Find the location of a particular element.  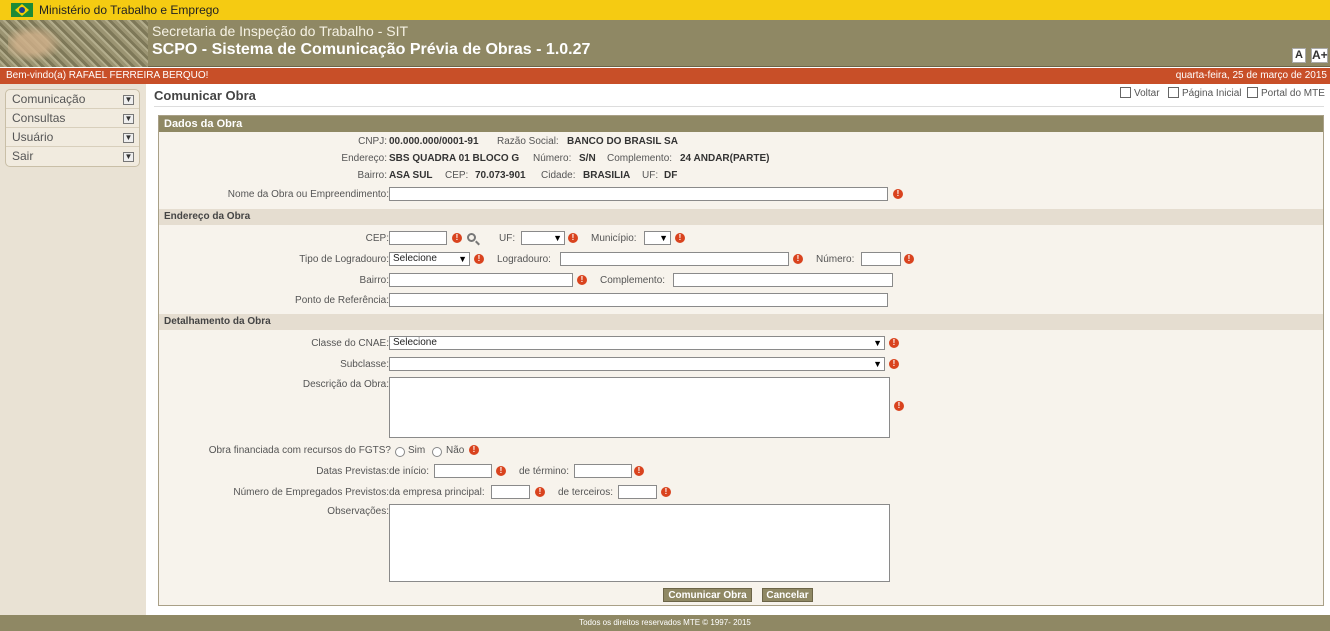

razao-label: Razão Social: is located at coordinates (528, 141).